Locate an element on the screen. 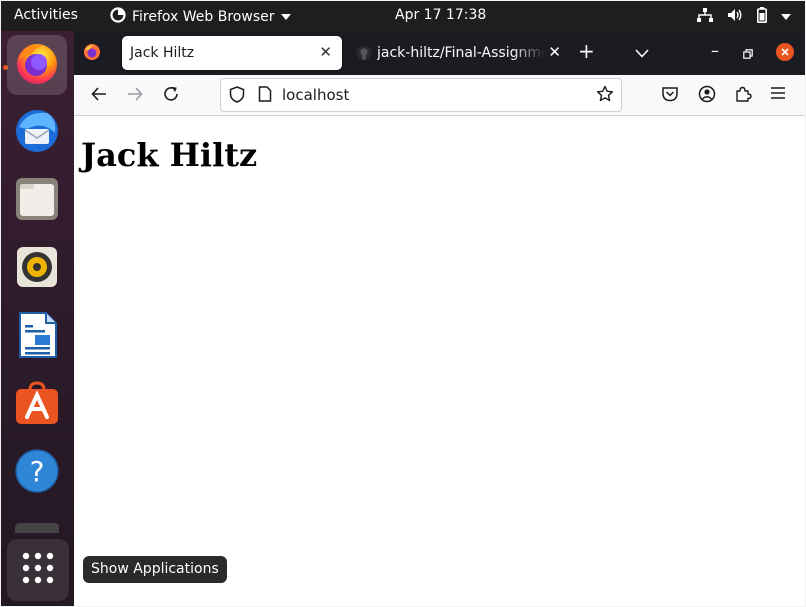 This screenshot has width=806, height=607. new-tab-button: + is located at coordinates (586, 51).